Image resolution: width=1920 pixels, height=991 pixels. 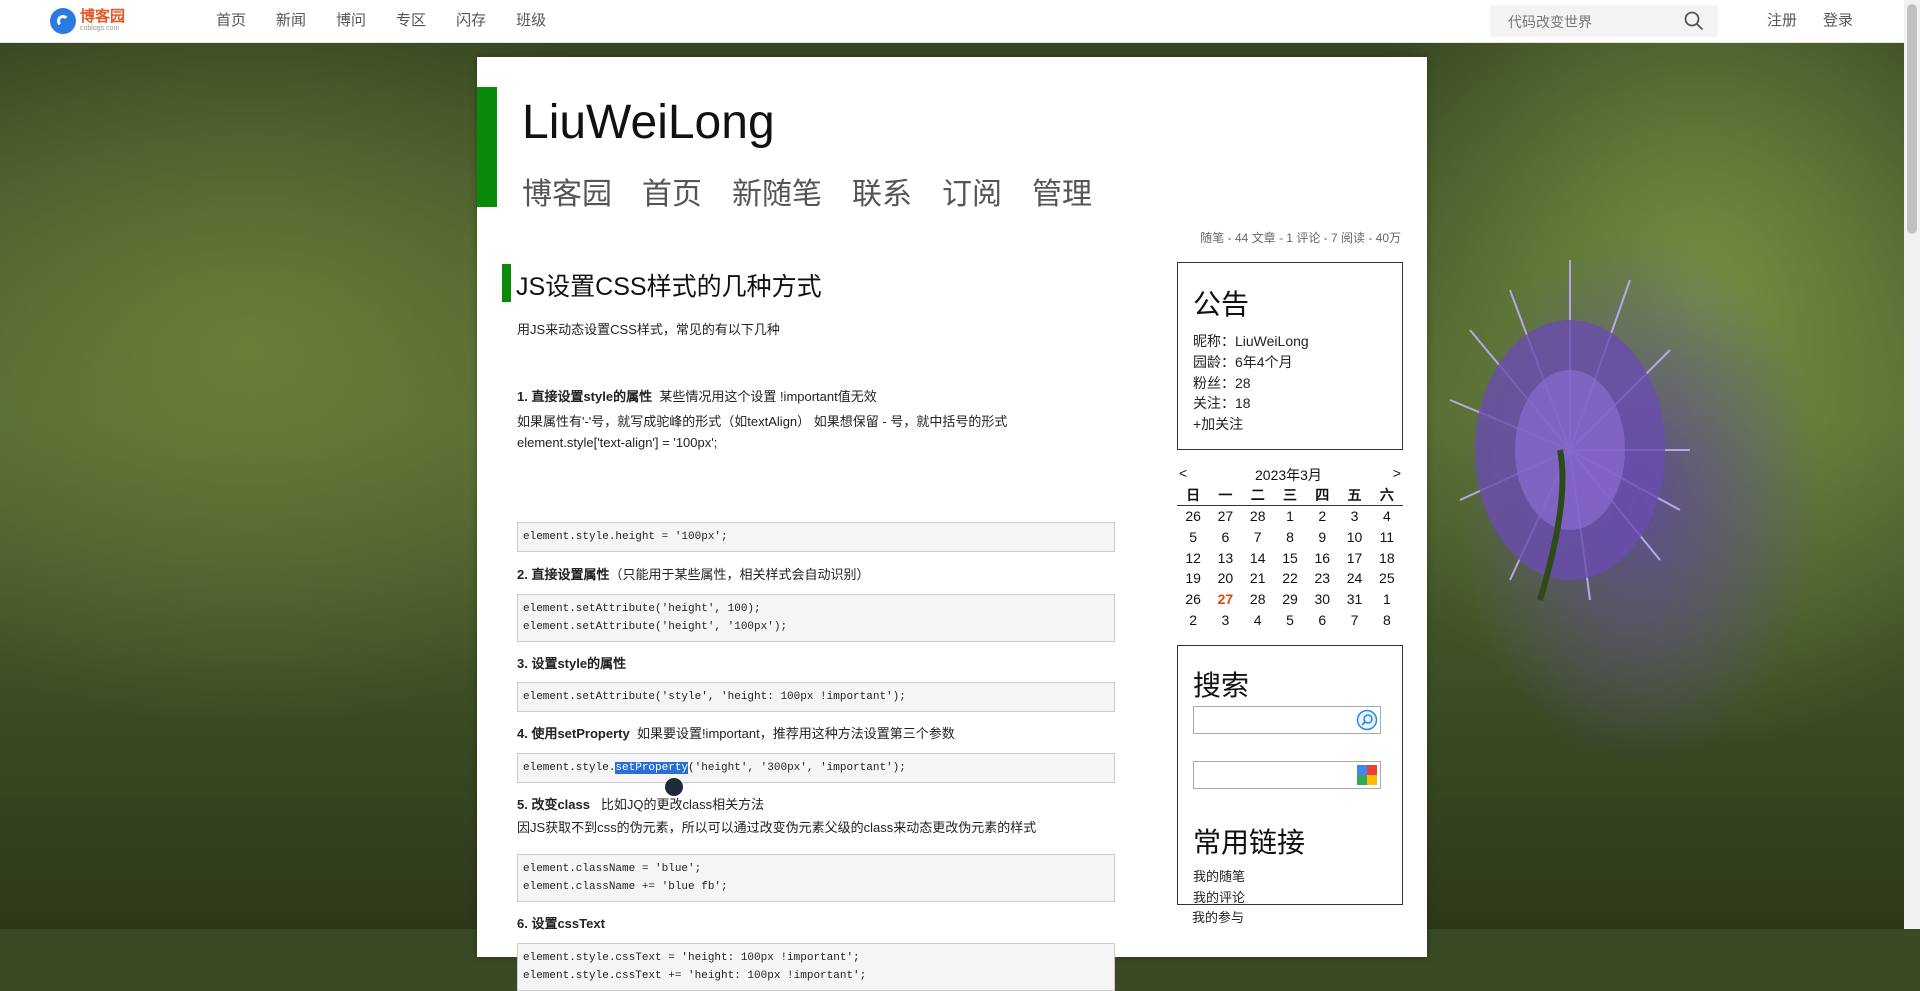 I want to click on calendar-week: 12 13 14 15 16 17 18, so click(x=1290, y=557).